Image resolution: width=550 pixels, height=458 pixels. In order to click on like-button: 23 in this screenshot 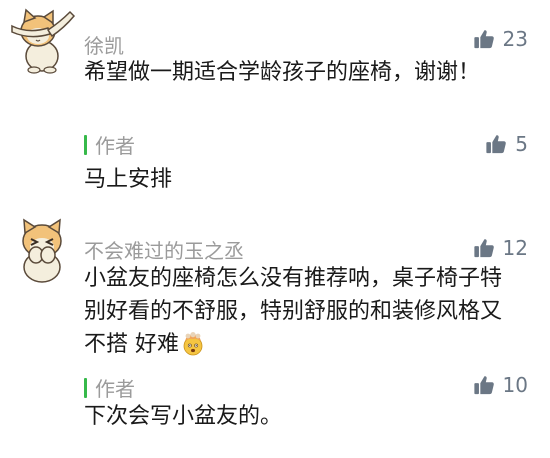, I will do `click(500, 39)`.